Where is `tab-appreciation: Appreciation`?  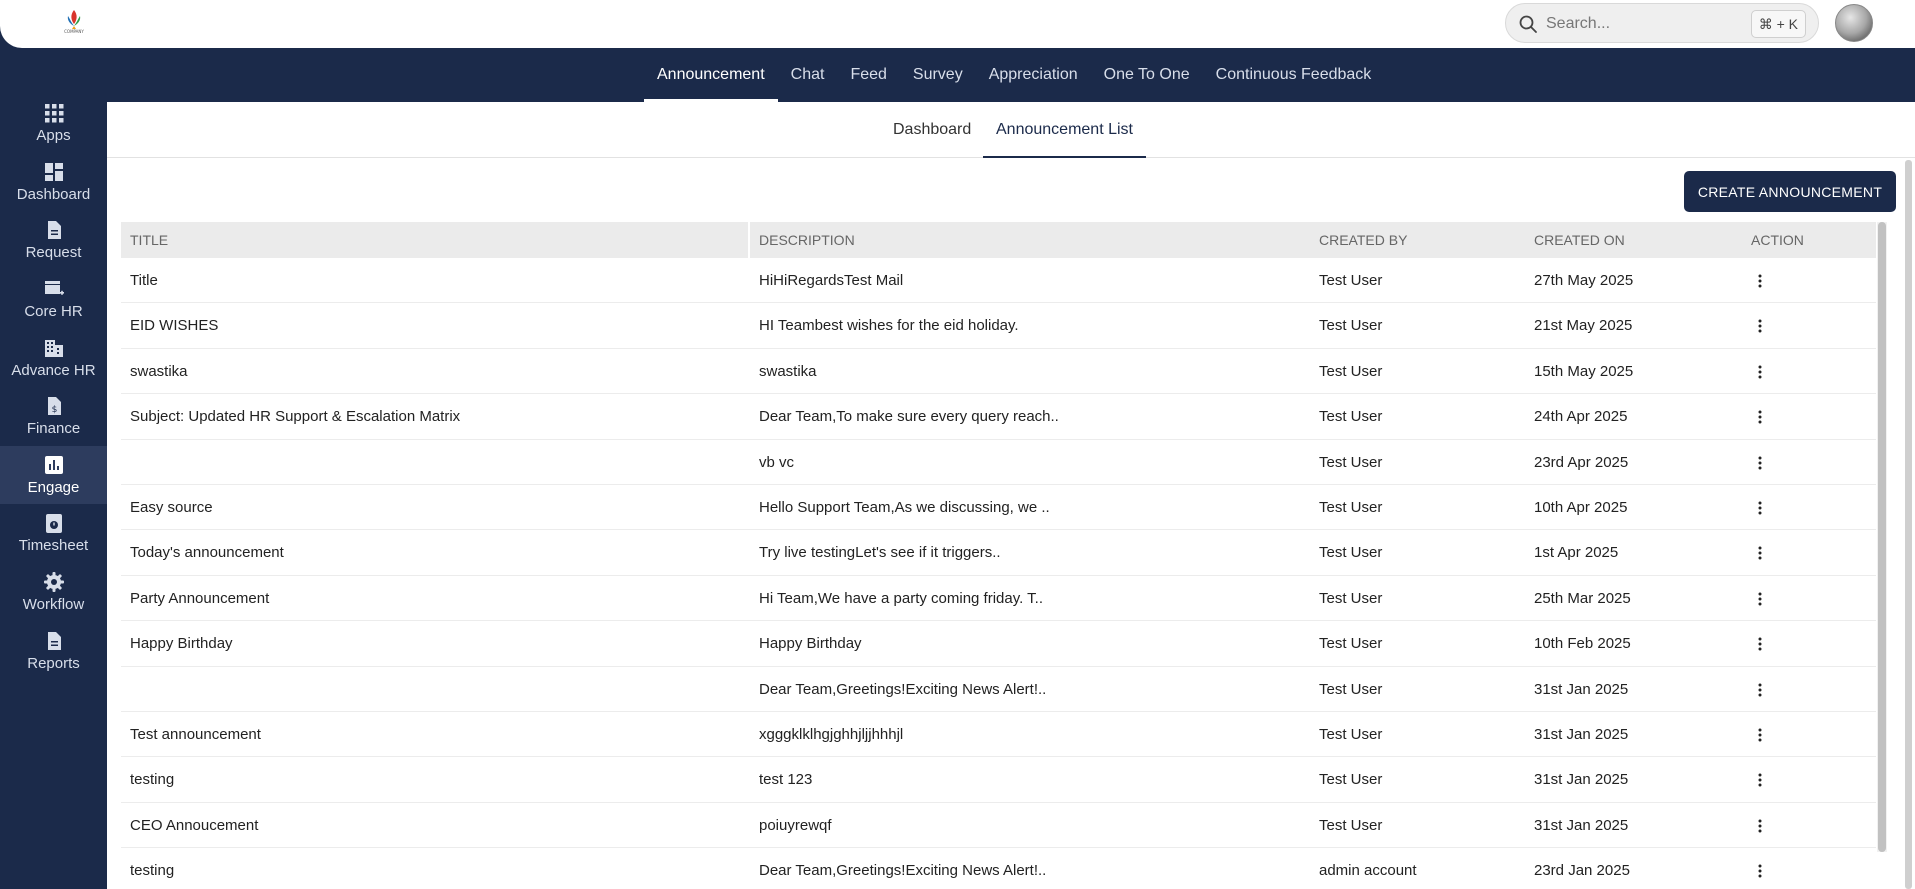
tab-appreciation: Appreciation is located at coordinates (1033, 77).